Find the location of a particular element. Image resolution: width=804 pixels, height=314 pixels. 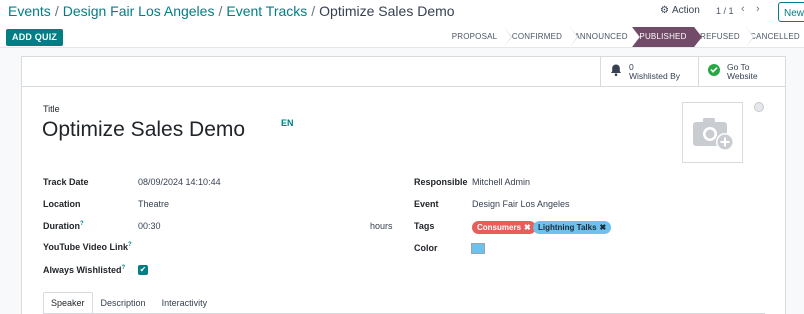

notebook-tabs: Speaker Description Interactivity is located at coordinates (404, 303).